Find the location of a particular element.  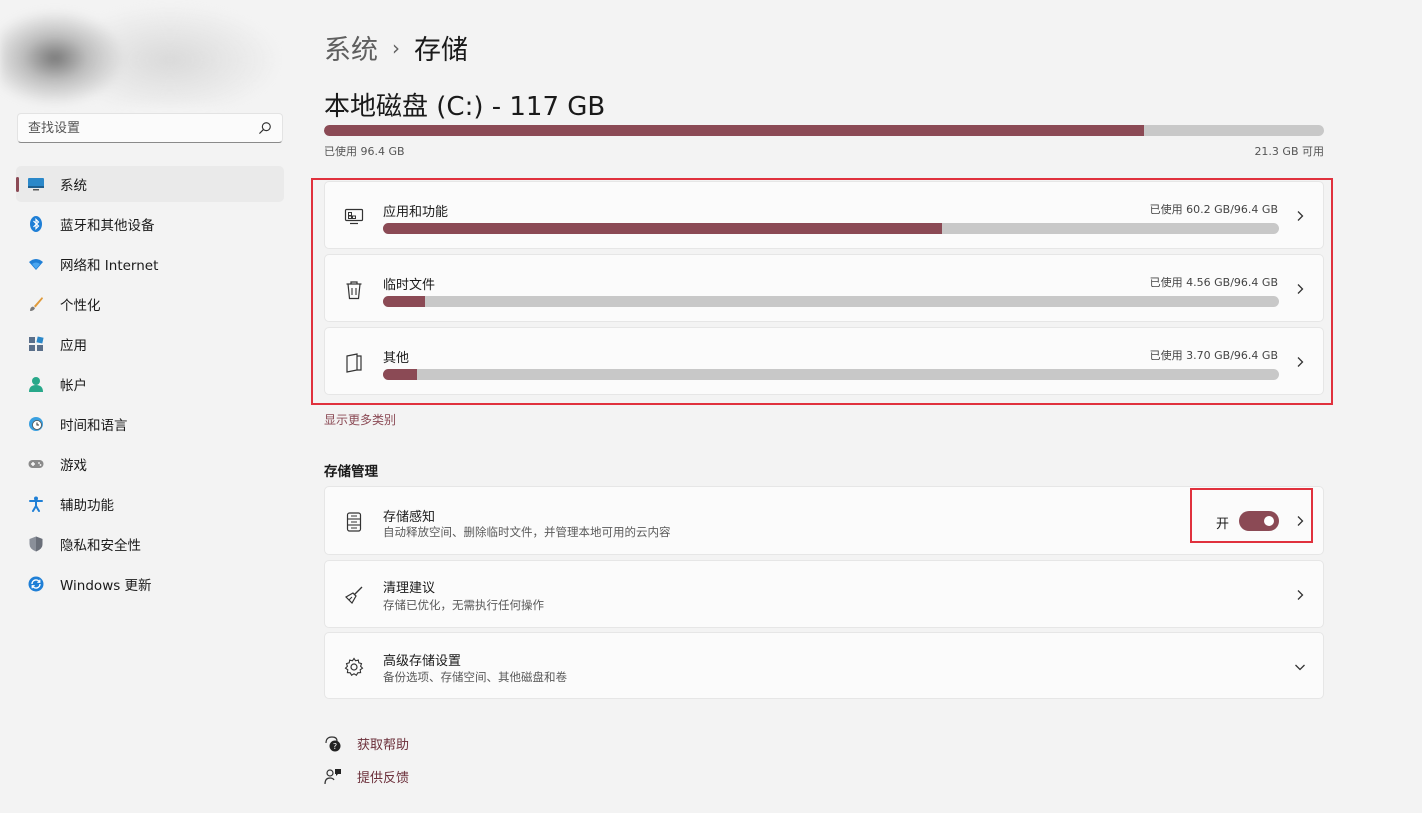

sidebar-item-label: 系统 is located at coordinates (73, 186).